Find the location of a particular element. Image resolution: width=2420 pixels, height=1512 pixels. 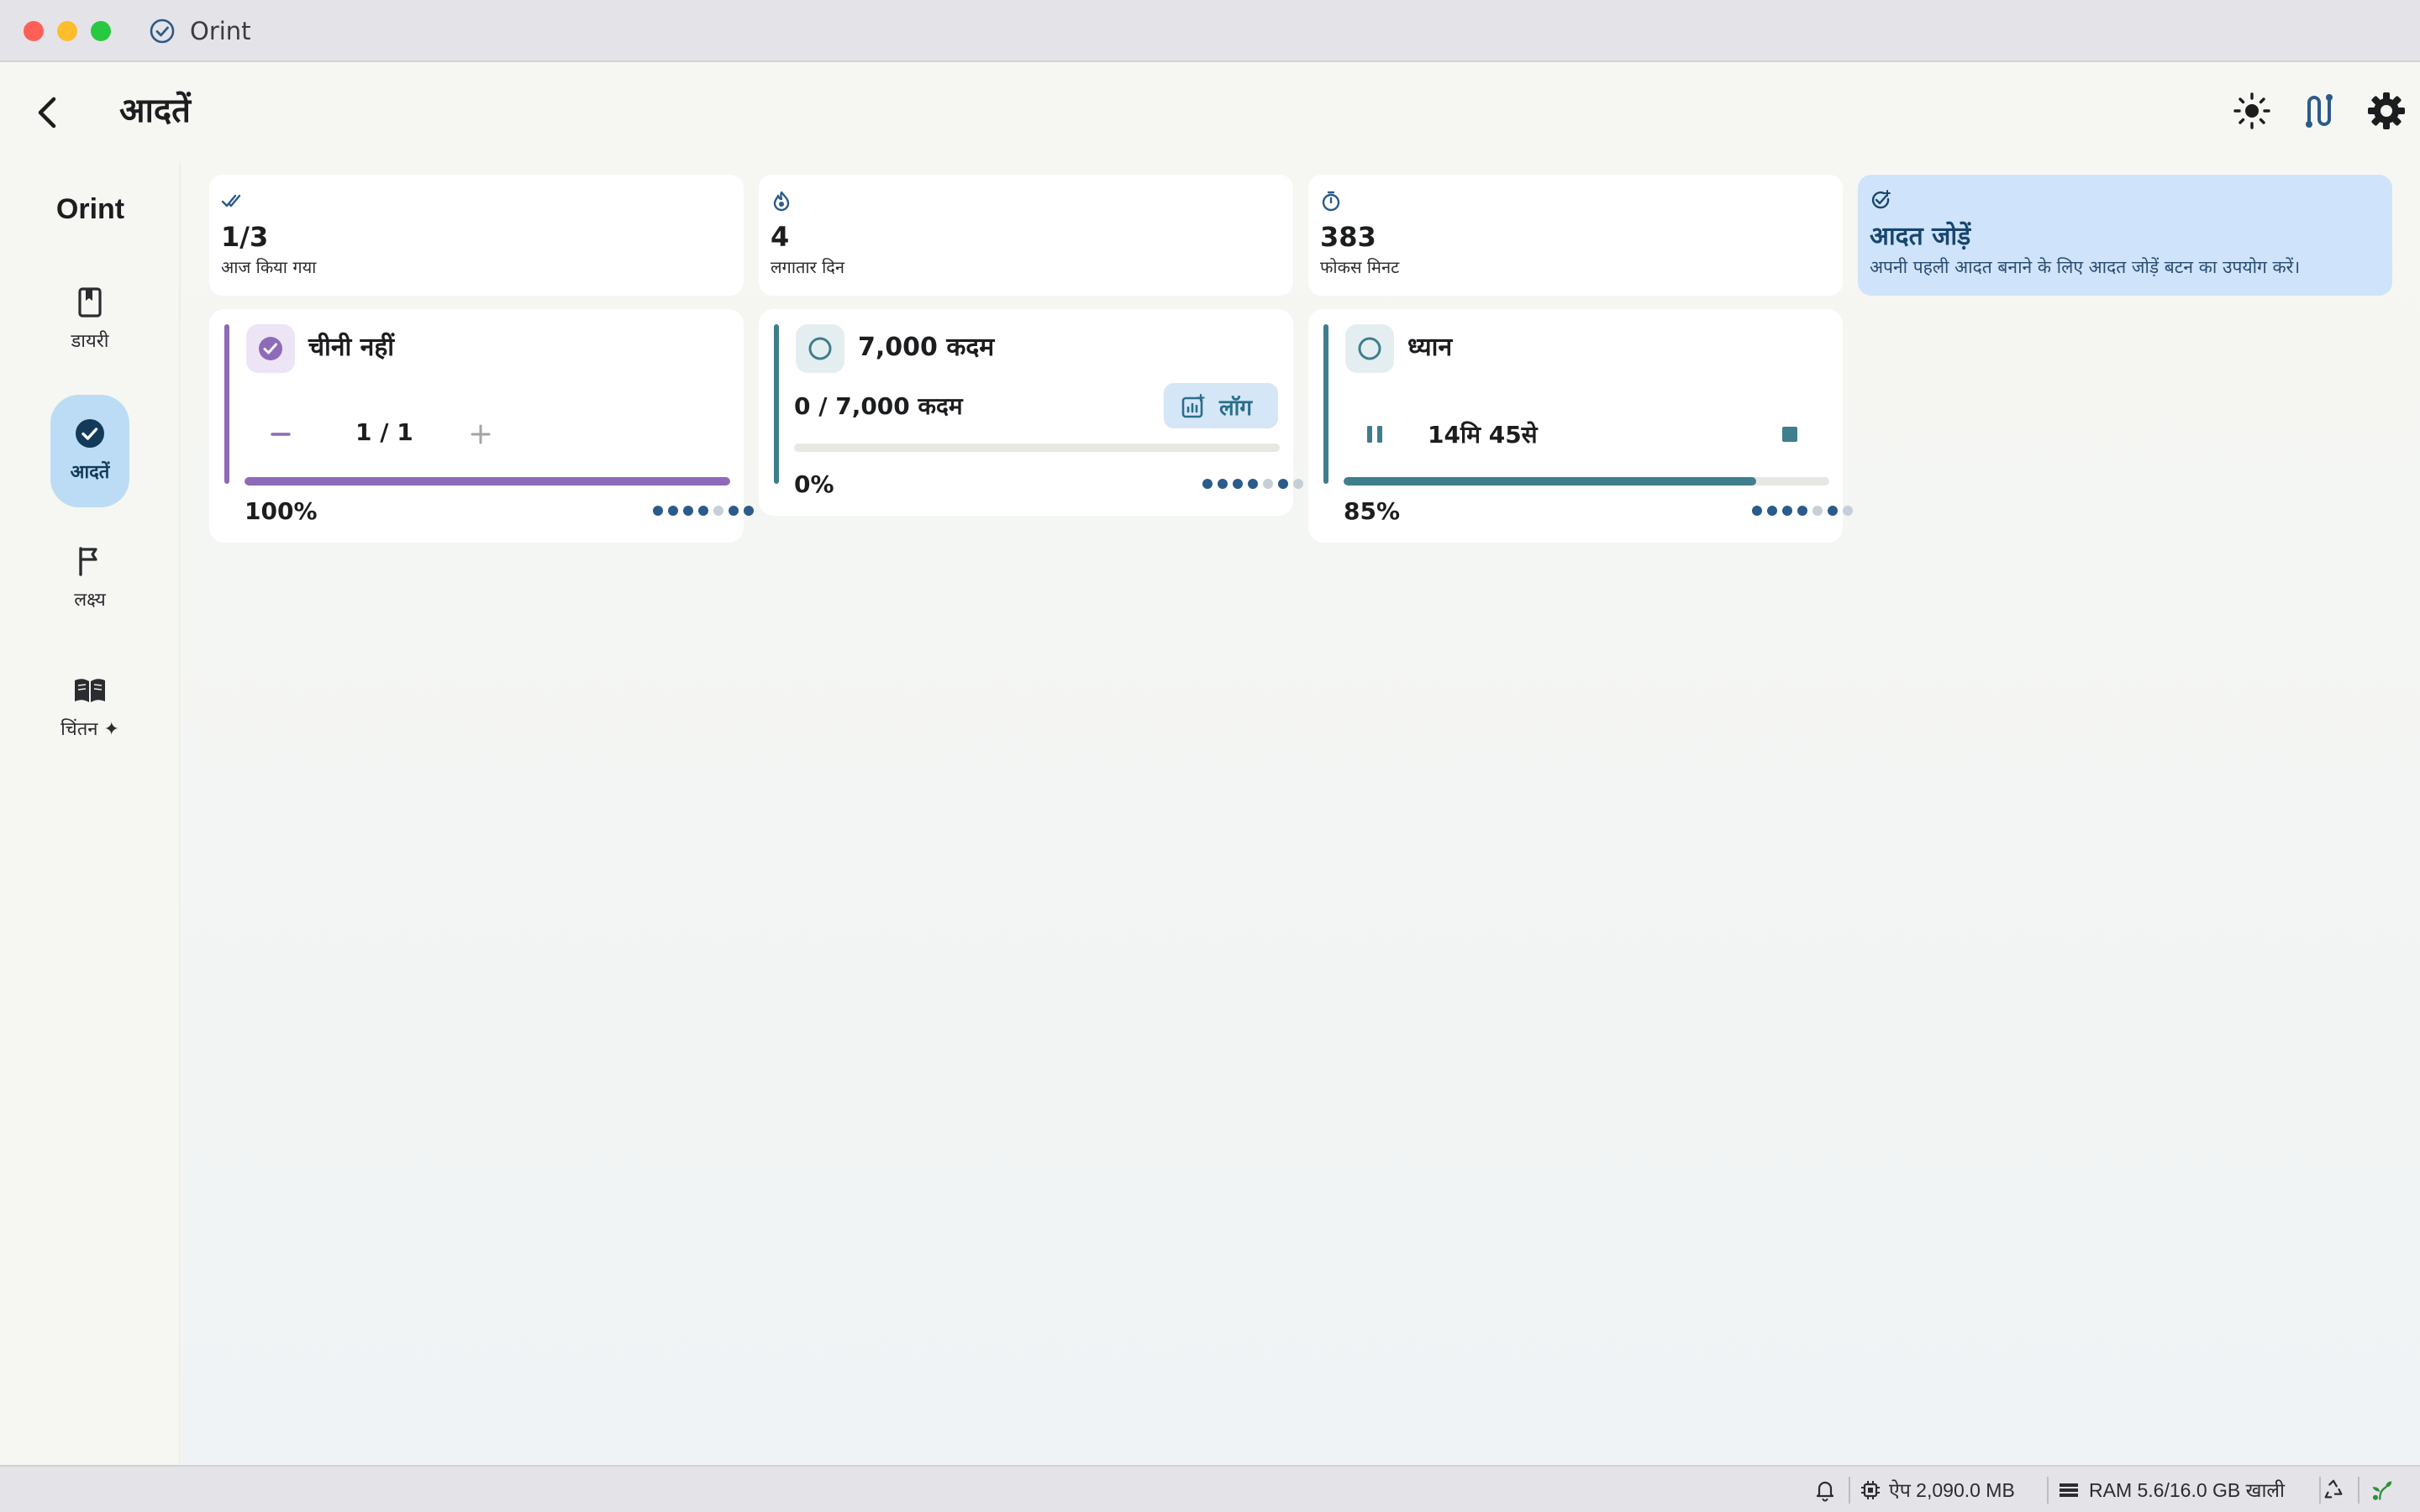

pause-icon is located at coordinates (1375, 434).